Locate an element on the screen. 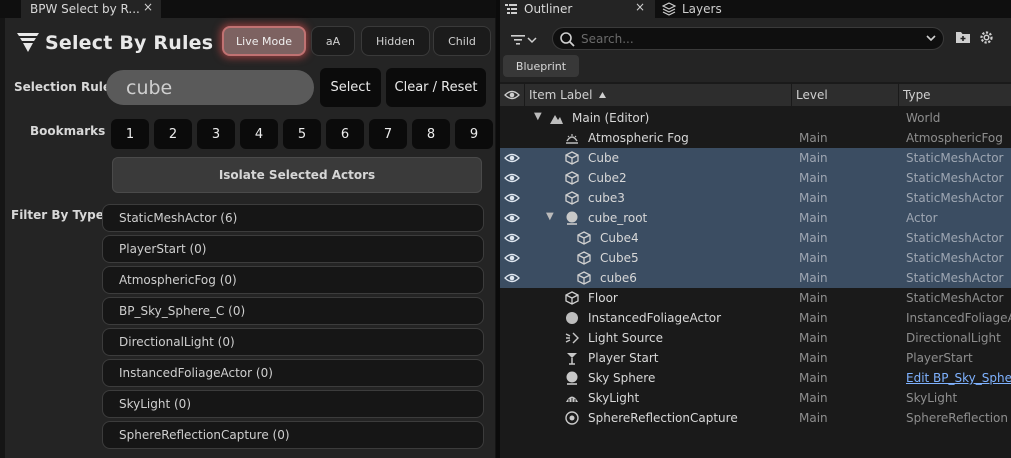 This screenshot has height=458, width=1011. column-item-label: Item Label is located at coordinates (568, 95).